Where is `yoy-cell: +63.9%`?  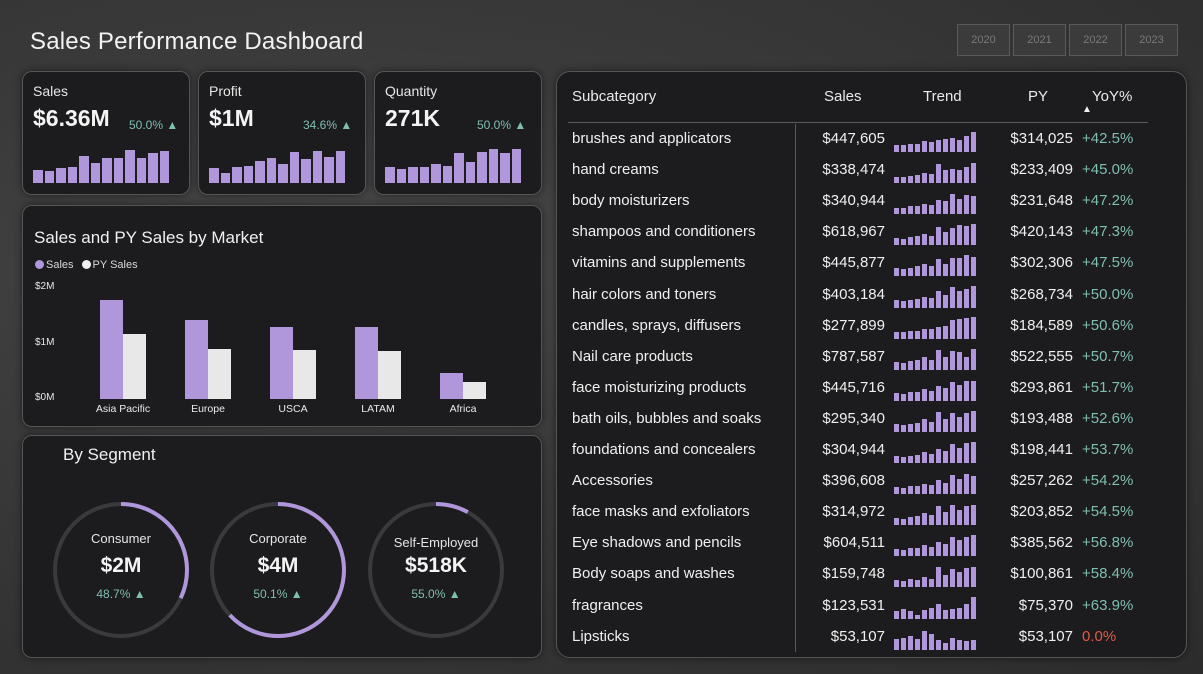 yoy-cell: +63.9% is located at coordinates (1108, 605).